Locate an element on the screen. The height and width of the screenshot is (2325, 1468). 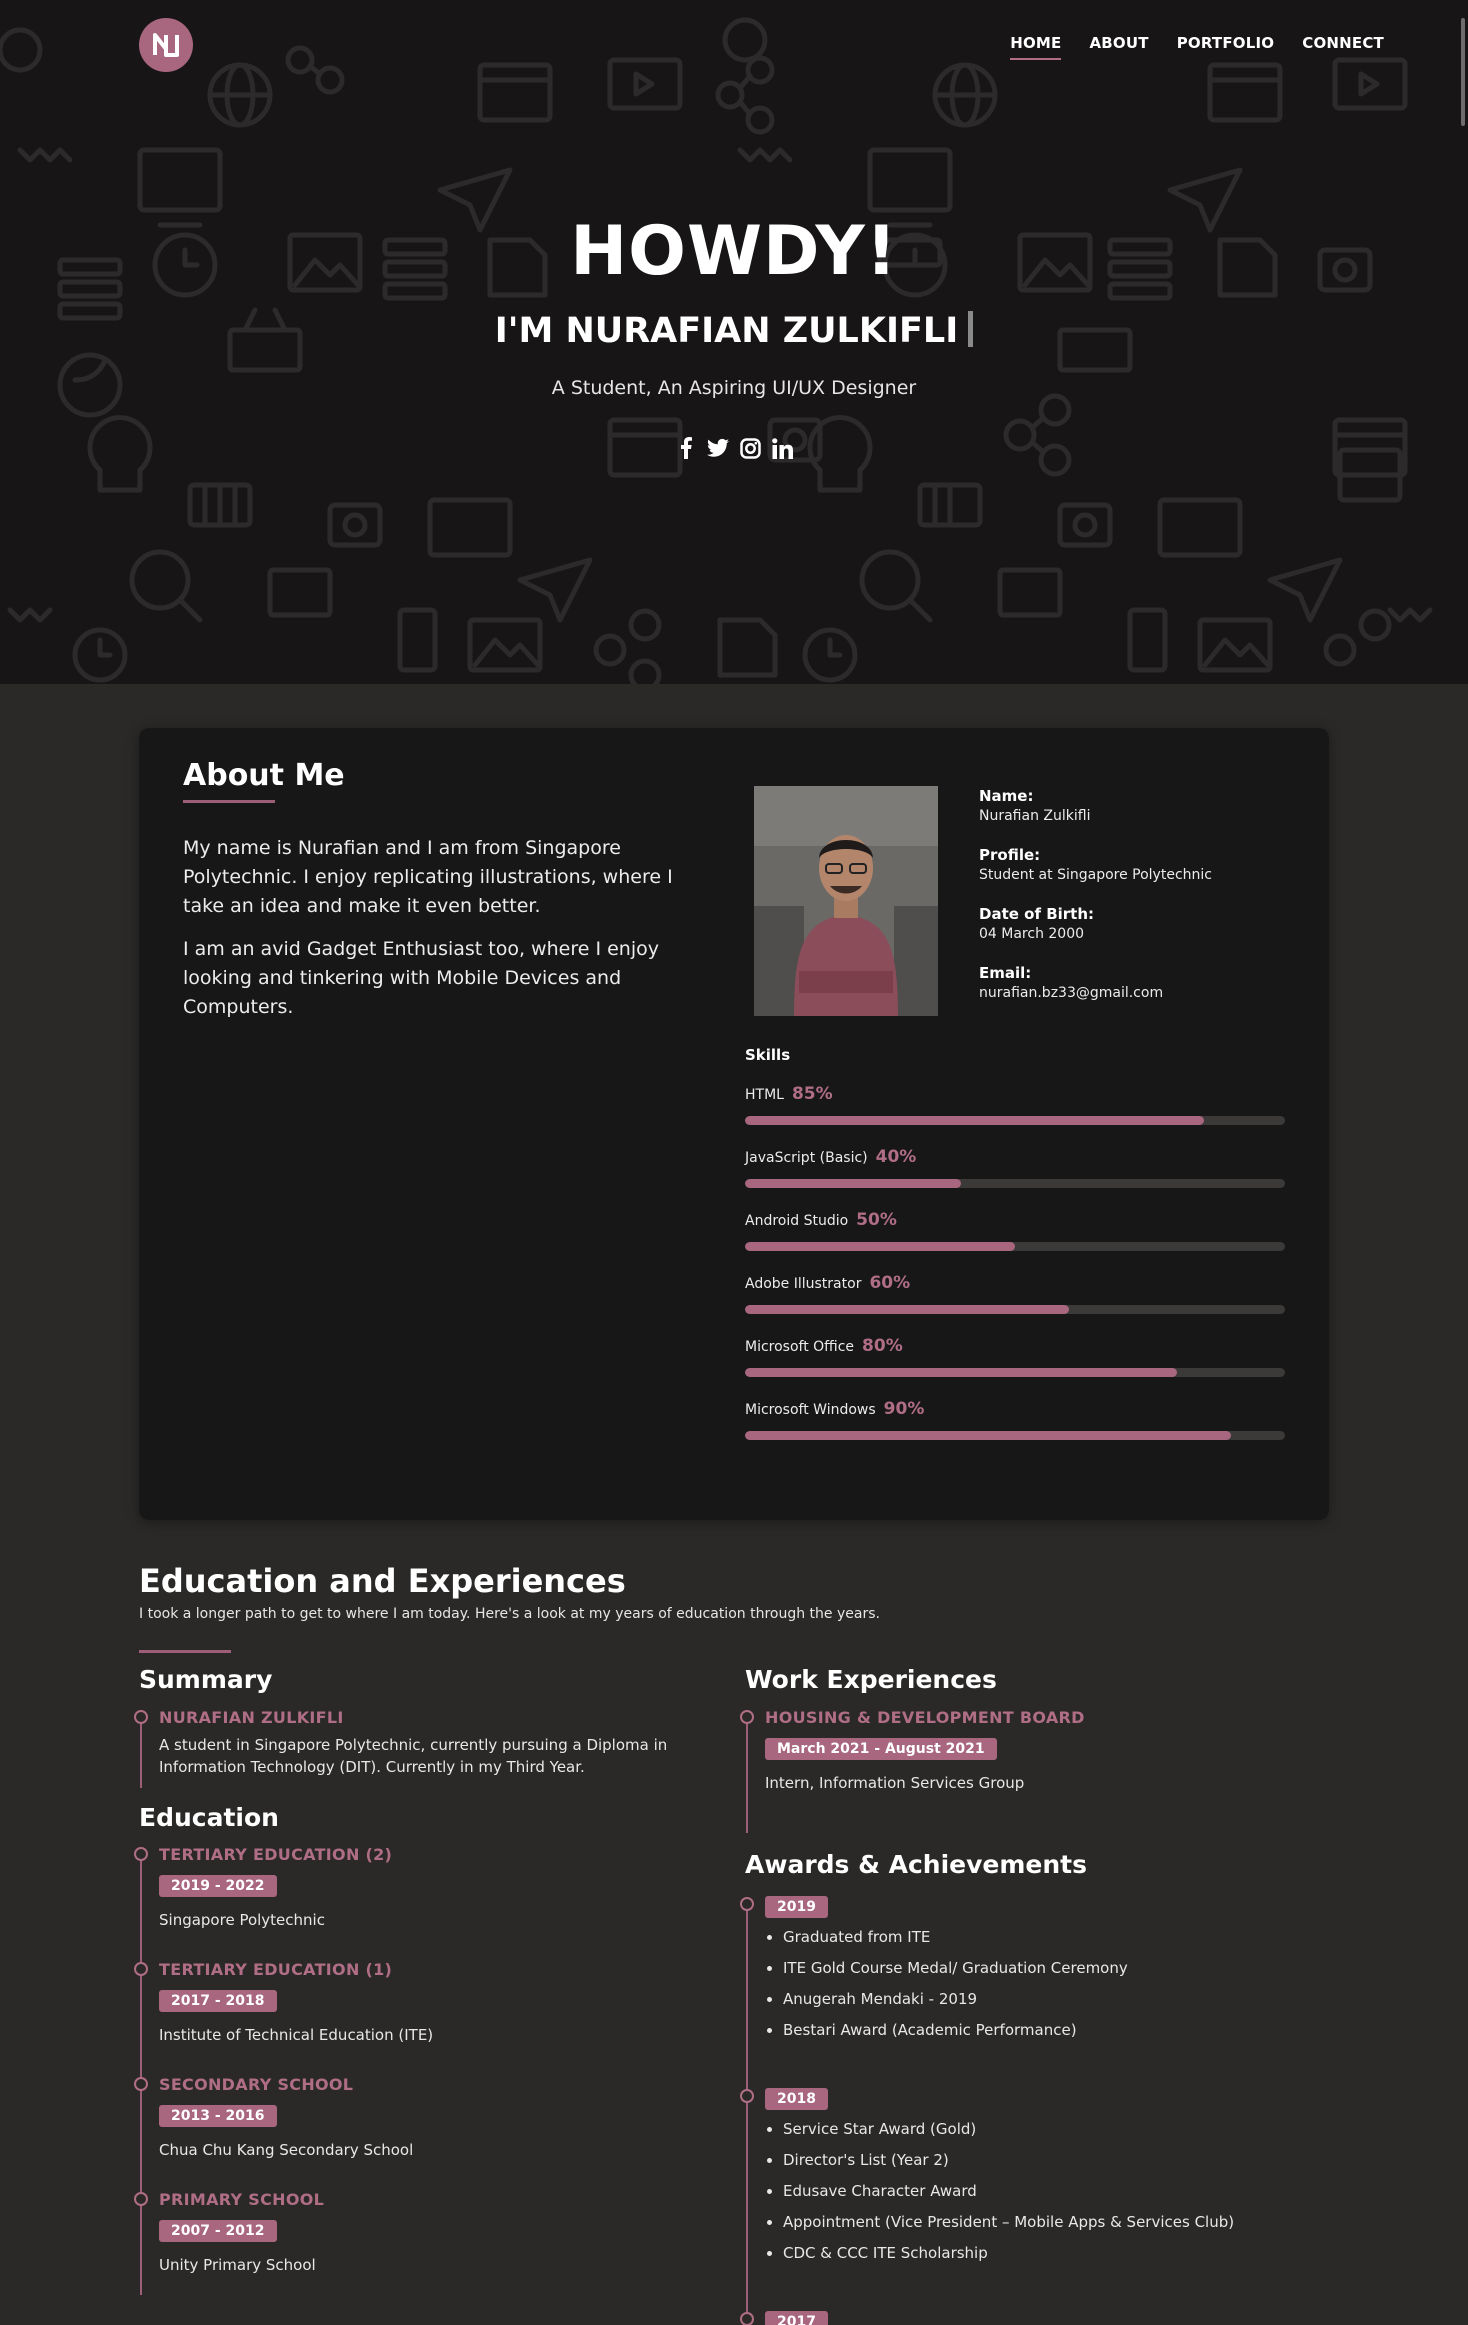
award-item: Anugerah Mendaki - 2019 is located at coordinates (1034, 1999).